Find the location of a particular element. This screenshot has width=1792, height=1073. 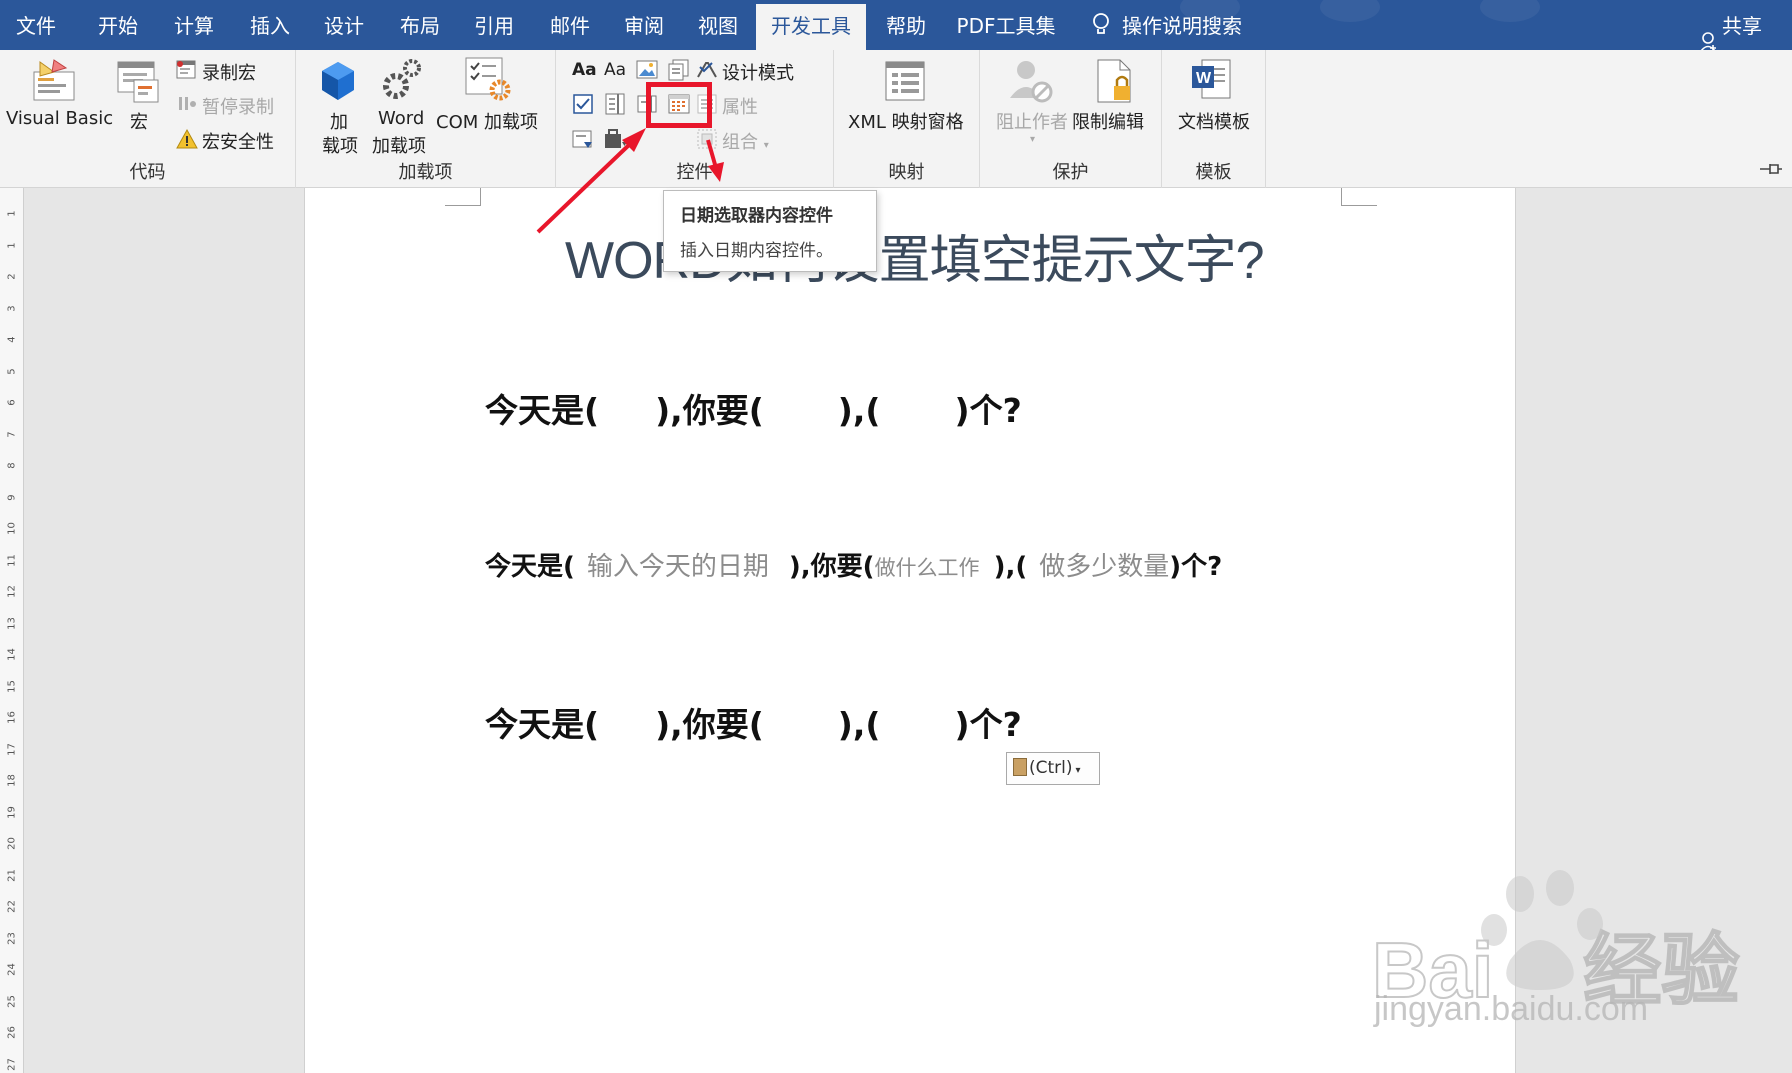

word-addins-button-line2: 加载项 is located at coordinates (399, 145).